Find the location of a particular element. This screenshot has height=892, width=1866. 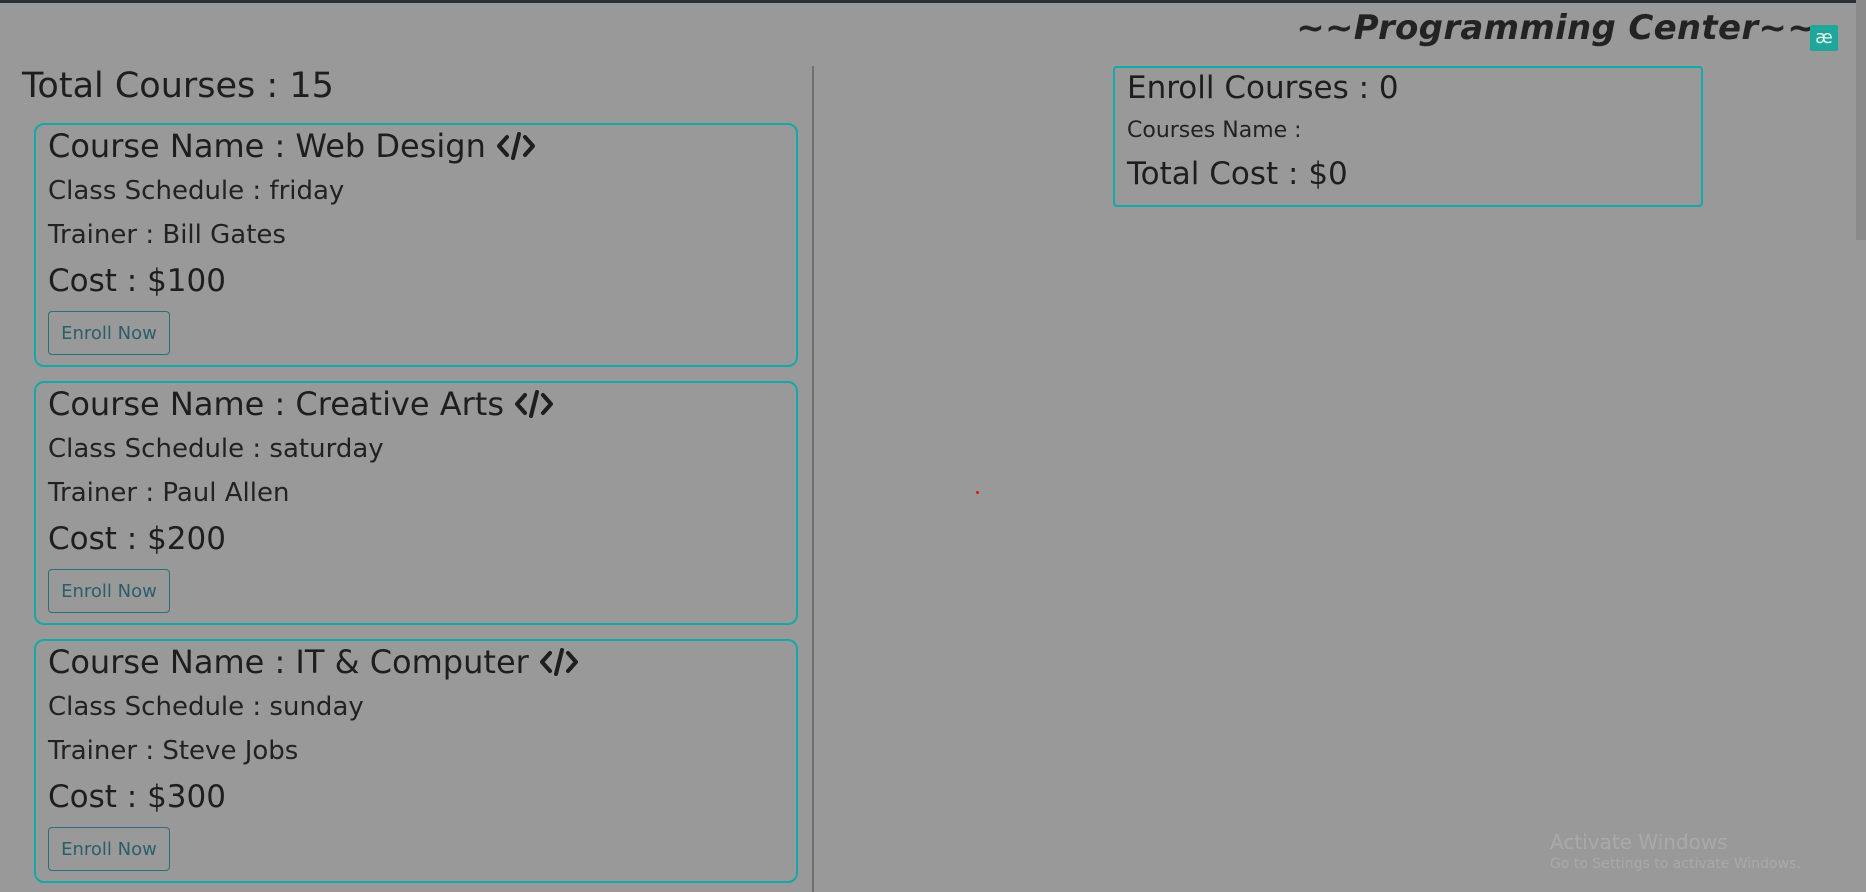

class-schedule: Class Schedule : sunday is located at coordinates (206, 707).